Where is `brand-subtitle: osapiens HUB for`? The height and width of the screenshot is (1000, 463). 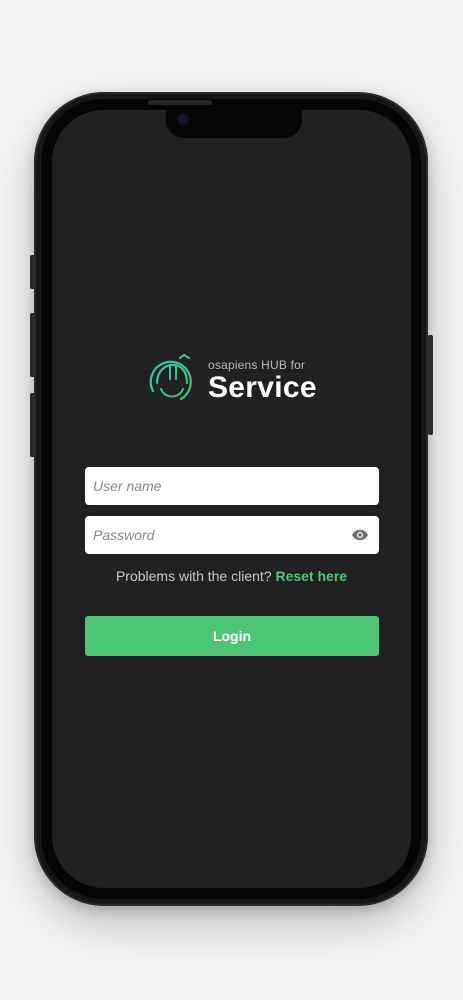
brand-subtitle: osapiens HUB for is located at coordinates (257, 365).